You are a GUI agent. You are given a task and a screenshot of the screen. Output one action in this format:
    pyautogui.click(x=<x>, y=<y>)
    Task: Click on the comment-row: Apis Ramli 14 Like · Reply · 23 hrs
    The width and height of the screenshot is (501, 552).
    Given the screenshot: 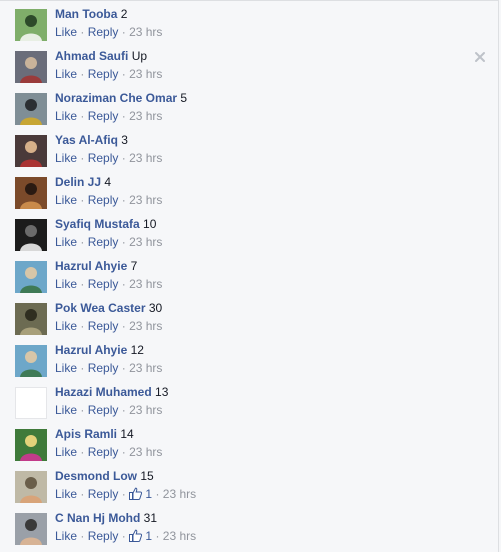 What is the action you would take?
    pyautogui.click(x=249, y=444)
    